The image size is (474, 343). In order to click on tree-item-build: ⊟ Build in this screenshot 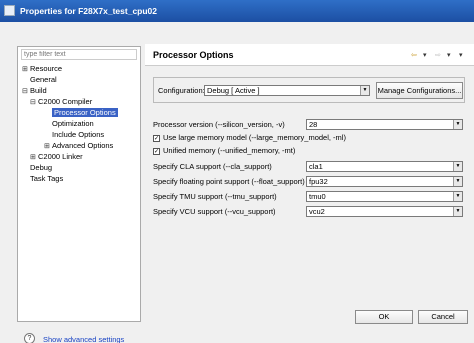, I will do `click(34, 90)`.